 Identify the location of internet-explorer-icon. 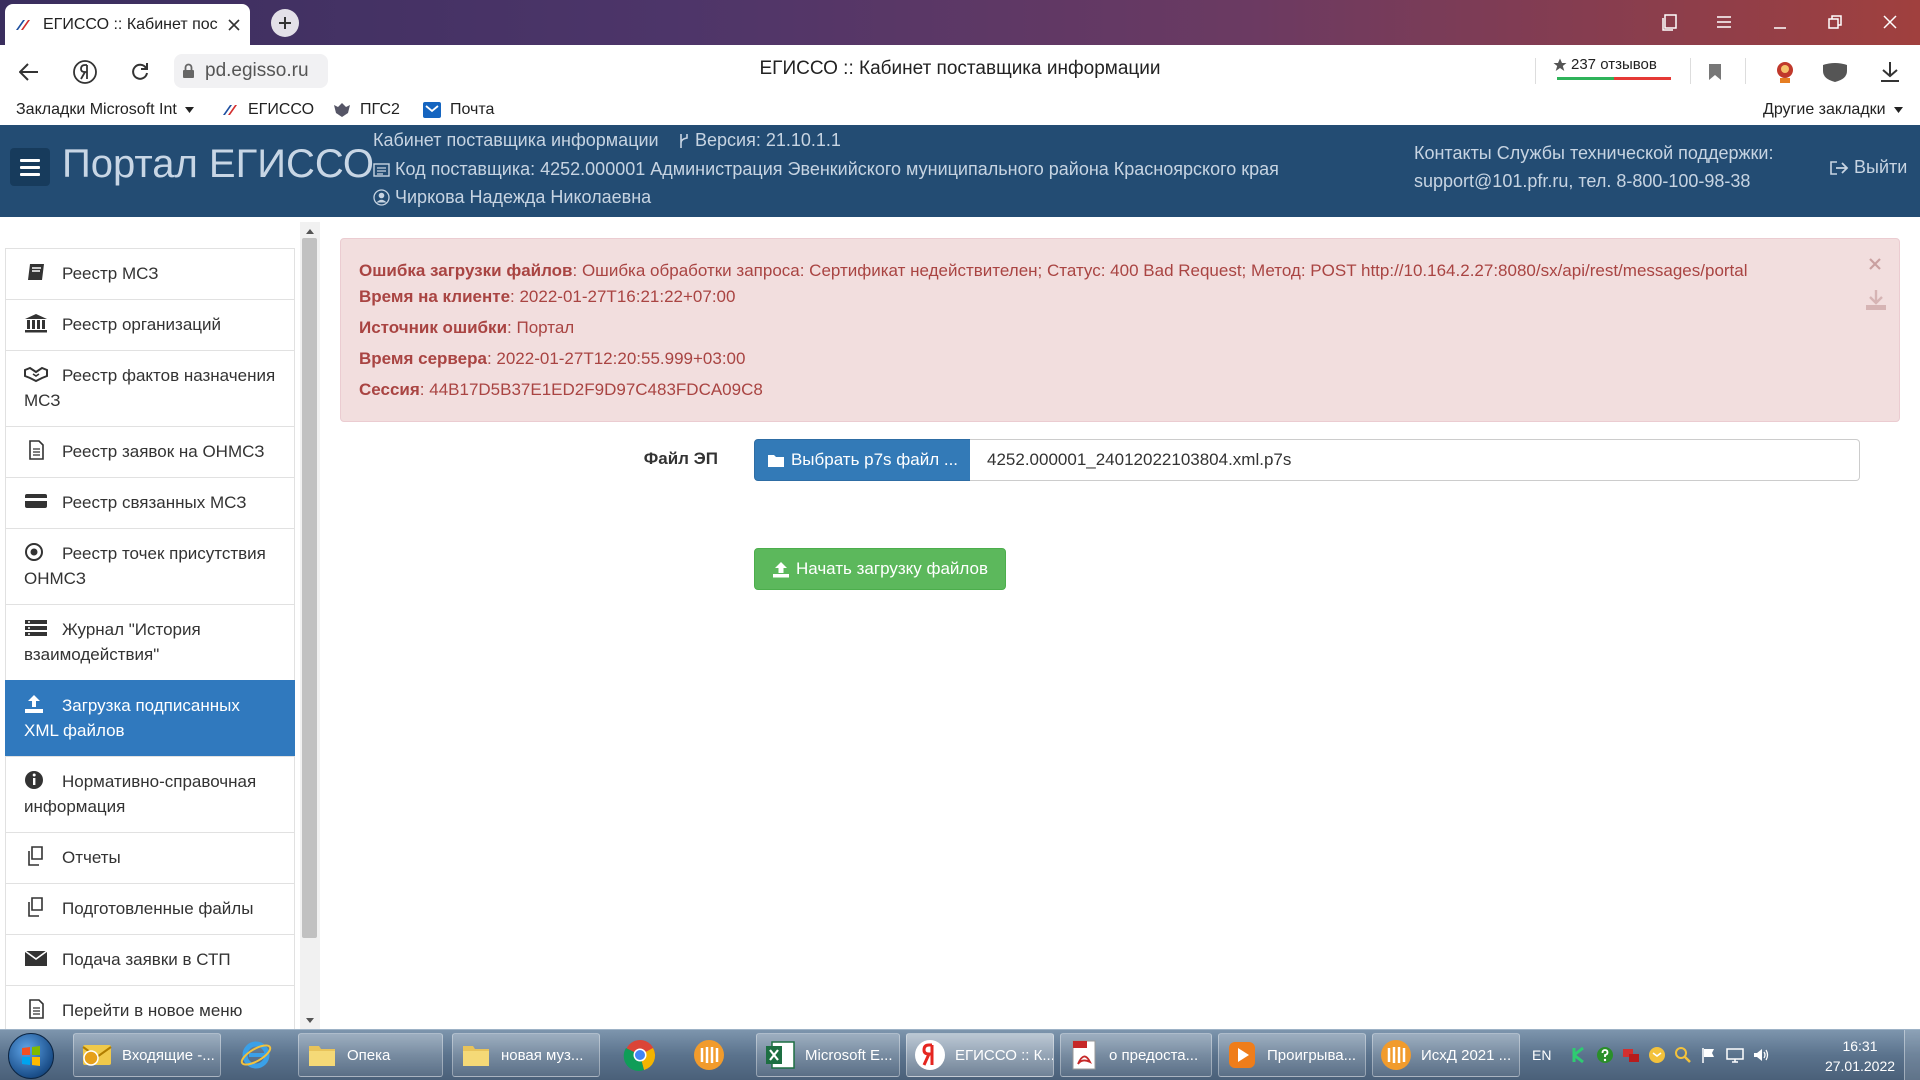
(256, 1055).